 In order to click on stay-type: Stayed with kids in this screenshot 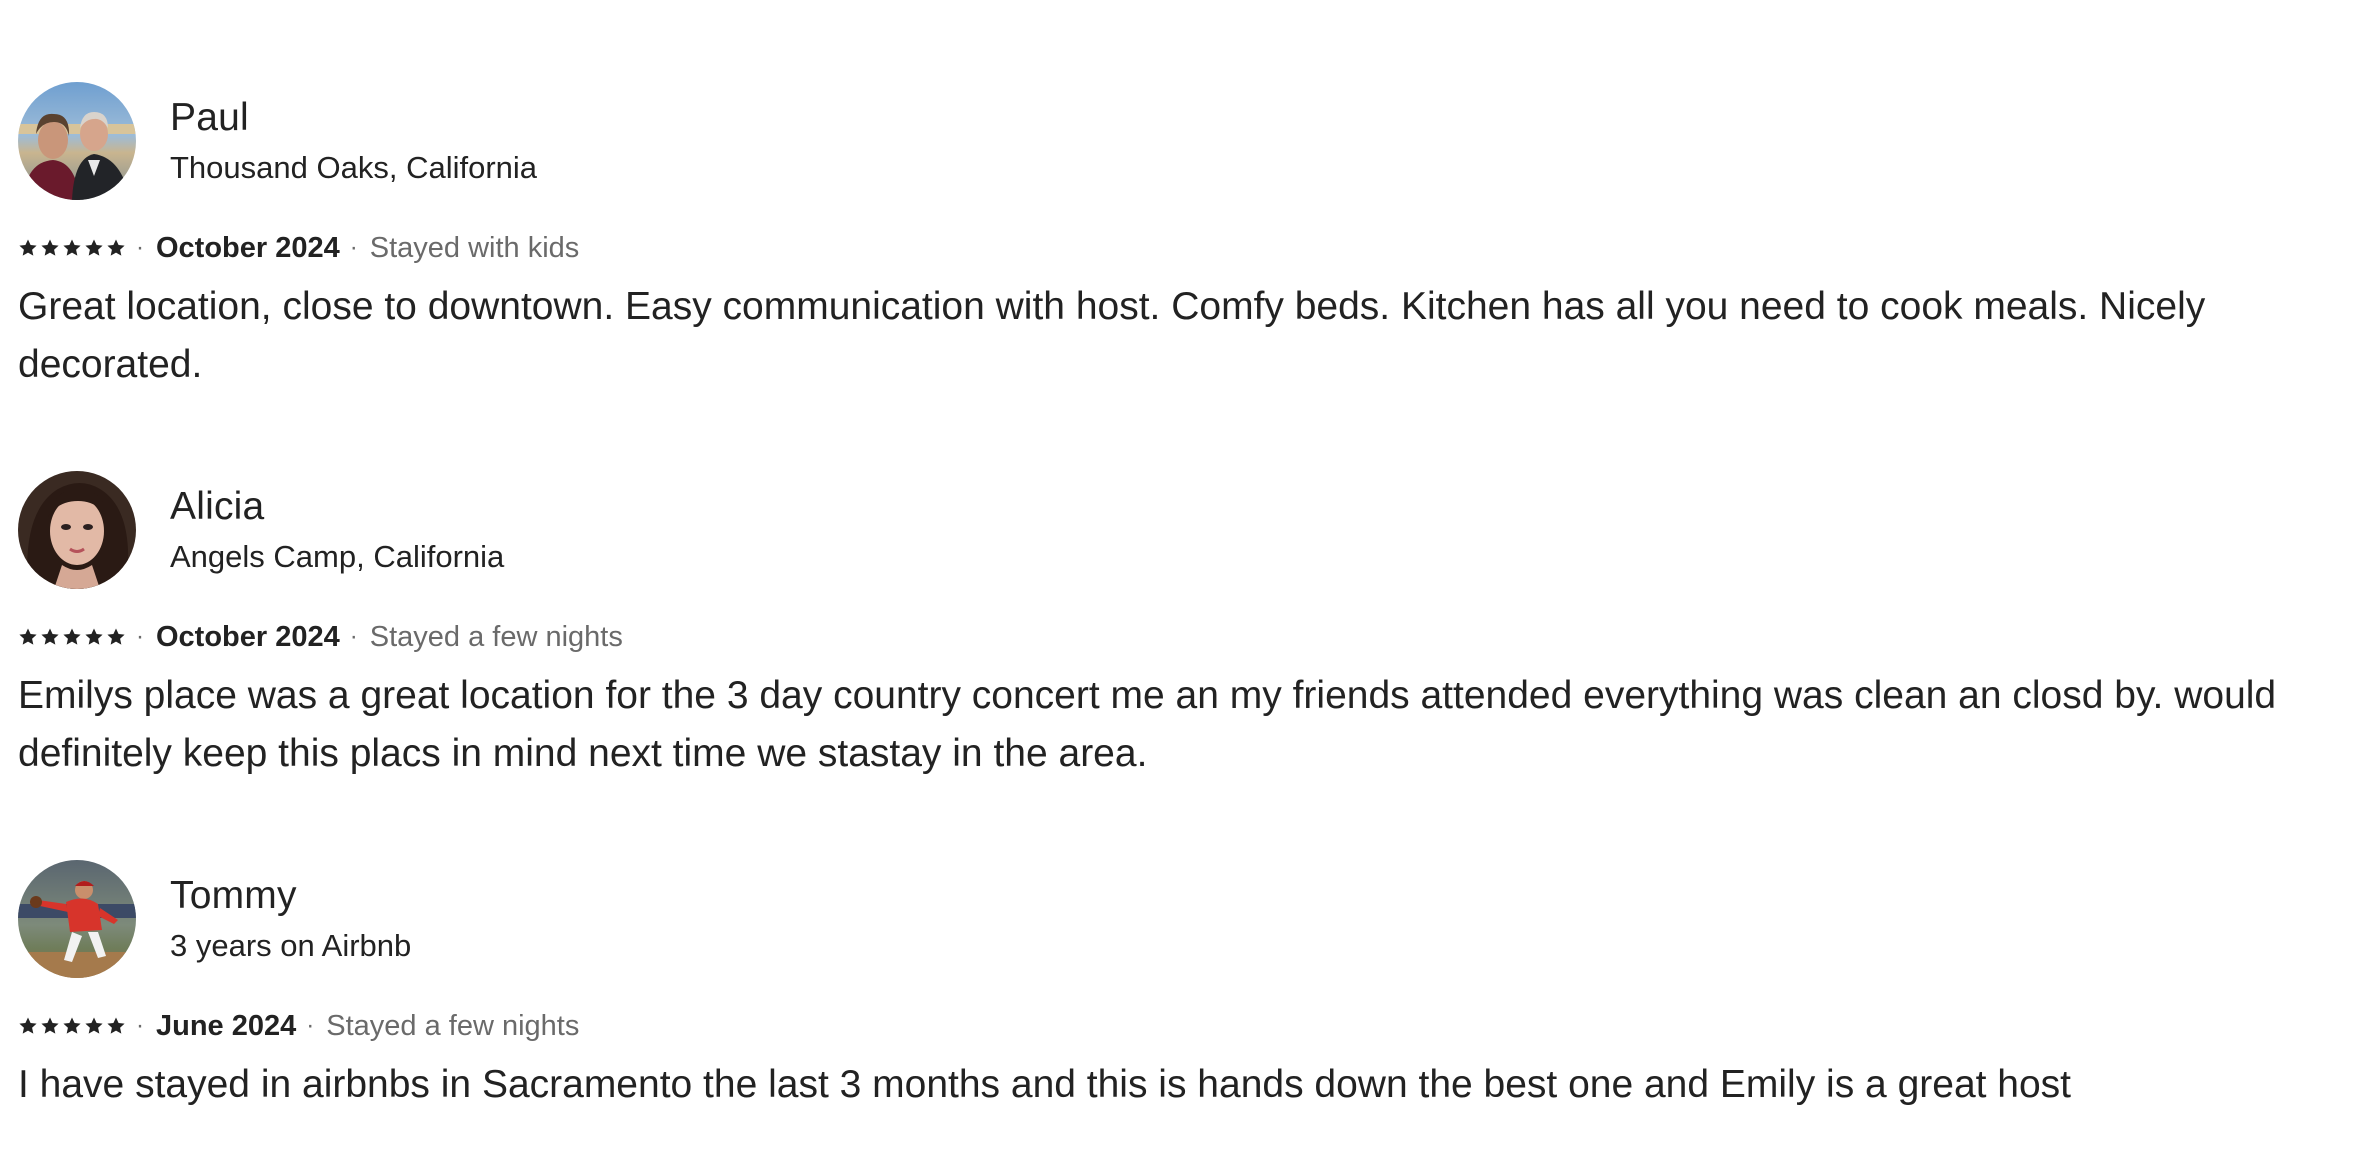, I will do `click(474, 247)`.